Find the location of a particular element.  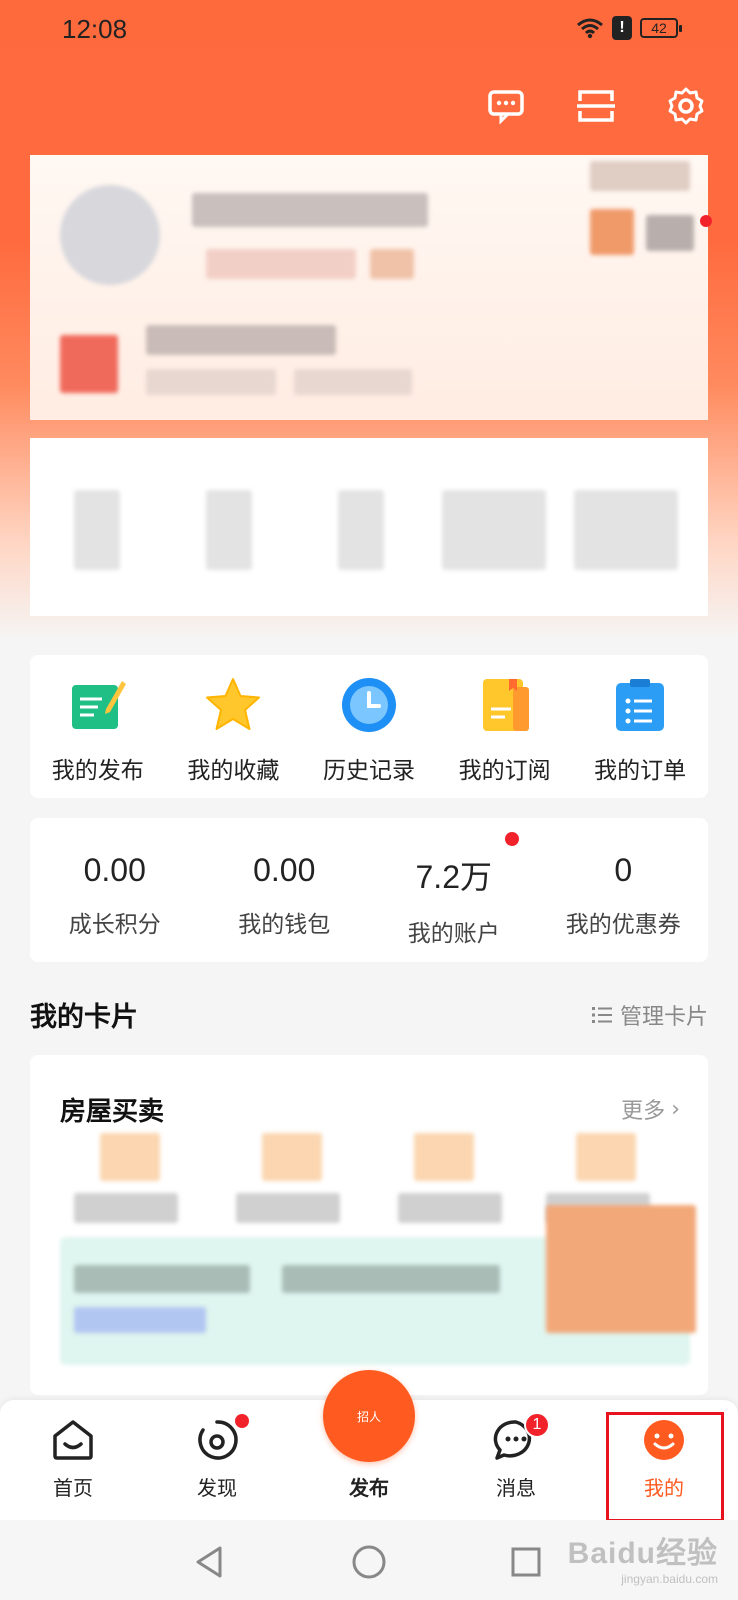

vip-icon-redacted is located at coordinates (89, 364).